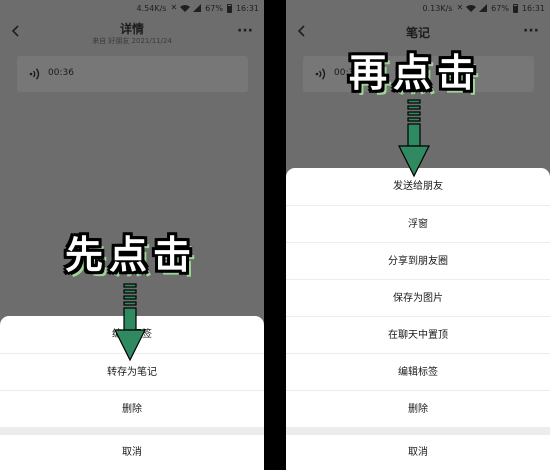 This screenshot has height=470, width=550. I want to click on menu-item-floating-window: 浮窗, so click(418, 223).